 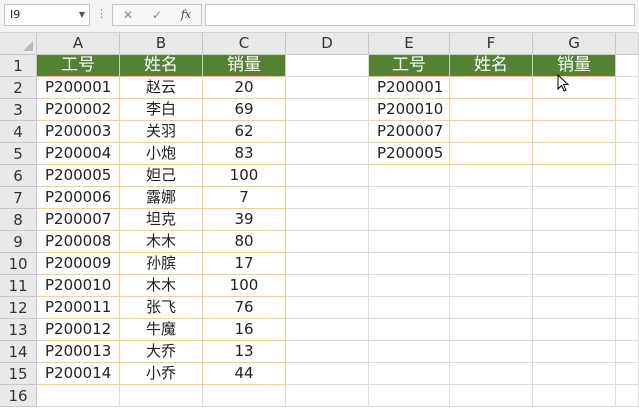 What do you see at coordinates (627, 176) in the screenshot?
I see `cell-h6` at bounding box center [627, 176].